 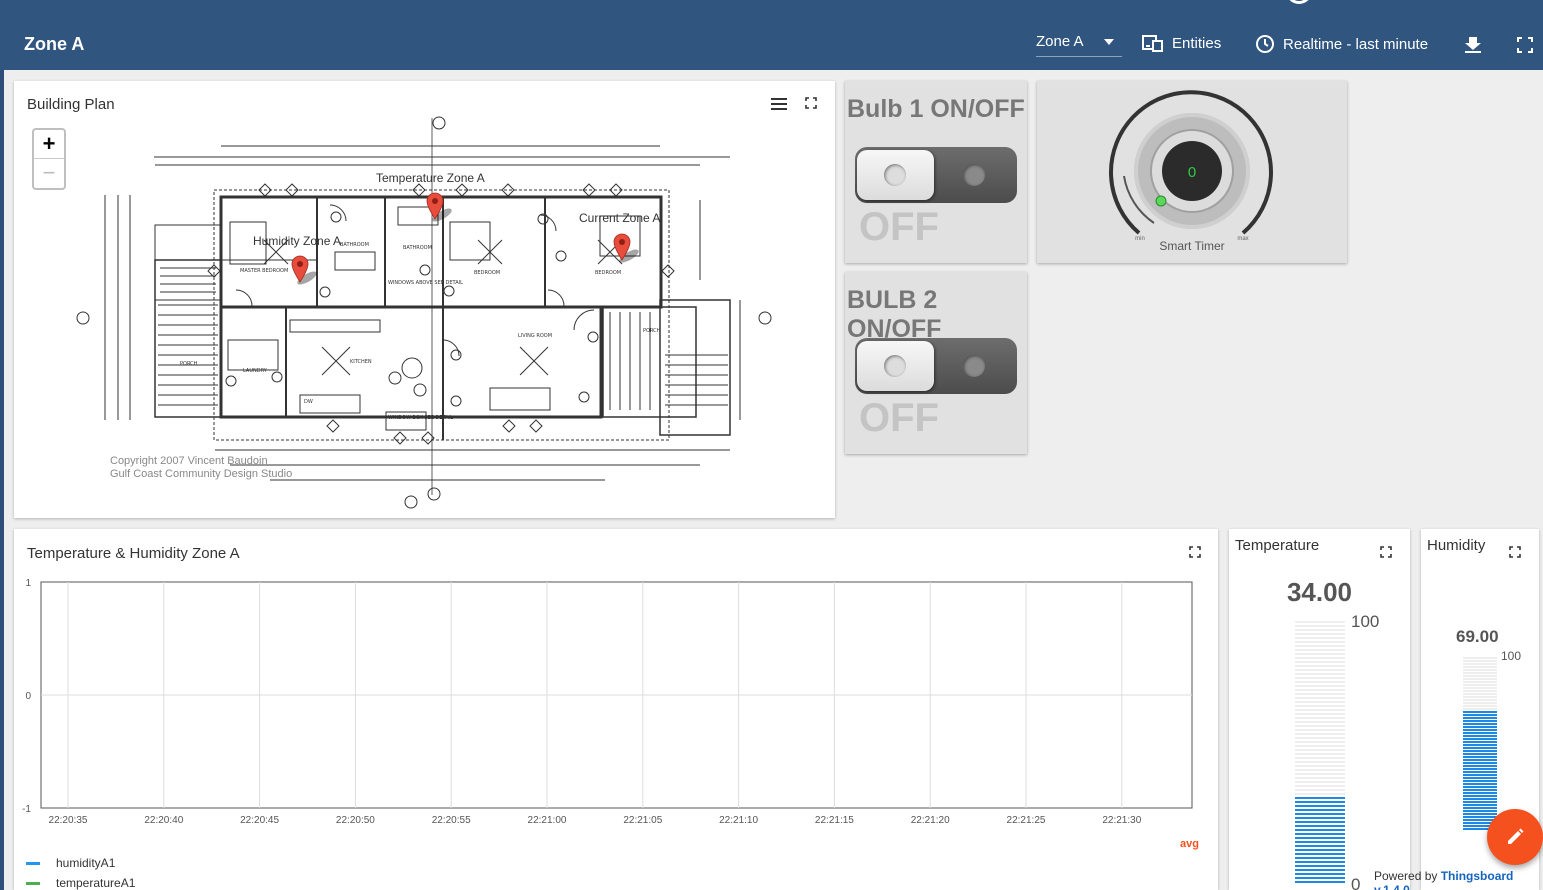 I want to click on humidity-max-label: 100, so click(x=1511, y=656).